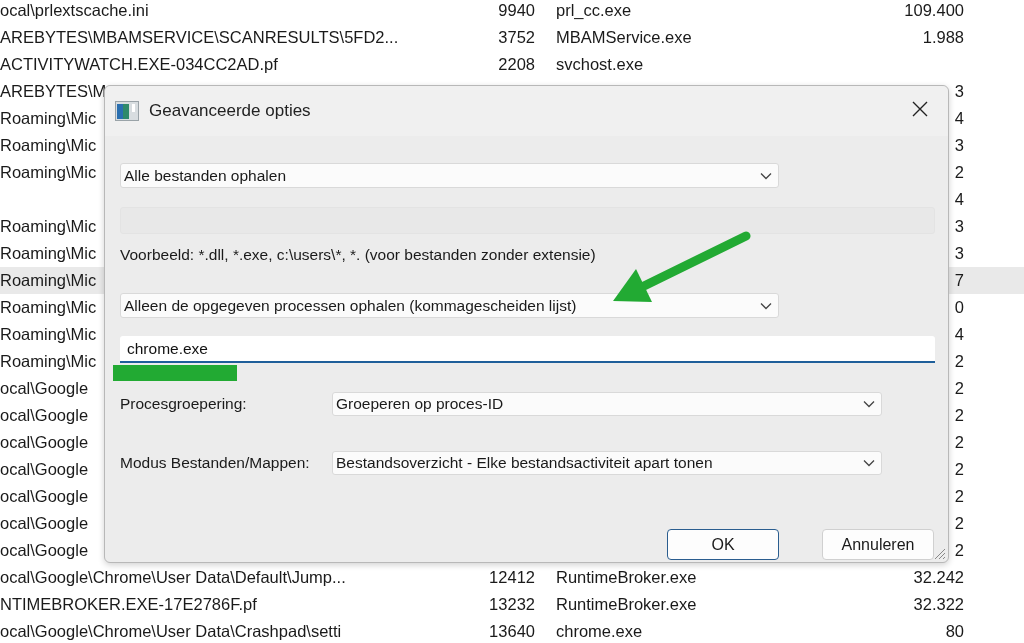 The height and width of the screenshot is (643, 1024). I want to click on table-cell: 1.988, so click(943, 37).